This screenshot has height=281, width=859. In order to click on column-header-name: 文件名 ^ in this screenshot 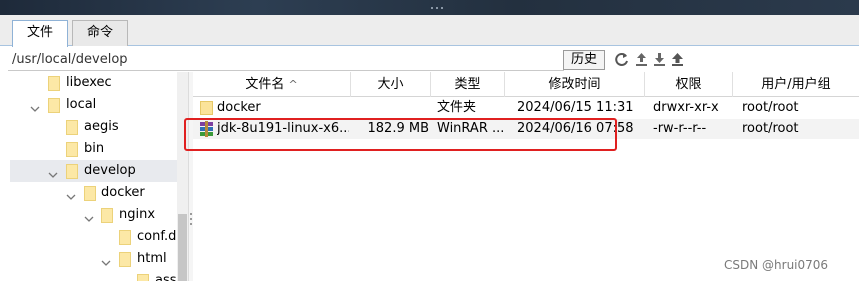, I will do `click(272, 84)`.